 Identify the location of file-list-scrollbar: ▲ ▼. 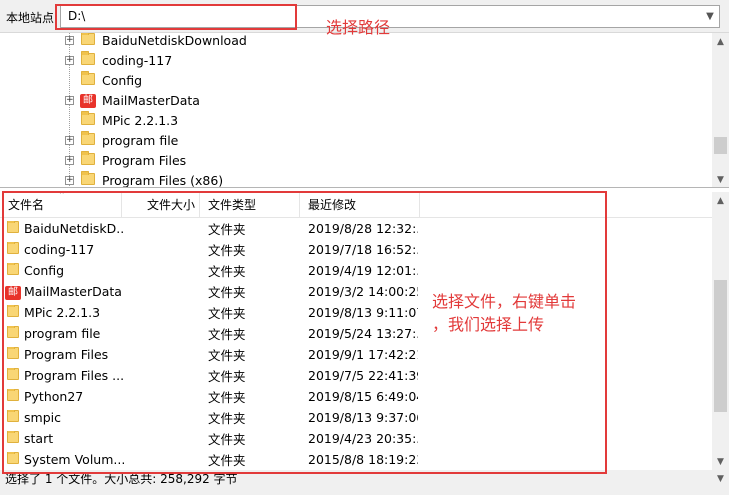
(720, 331).